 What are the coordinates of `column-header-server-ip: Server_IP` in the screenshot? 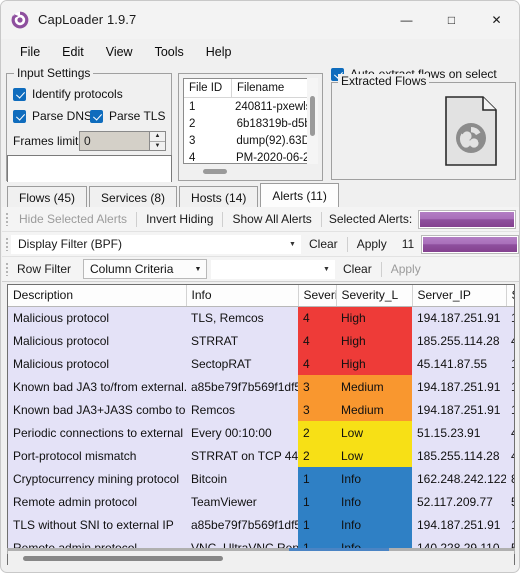 It's located at (459, 296).